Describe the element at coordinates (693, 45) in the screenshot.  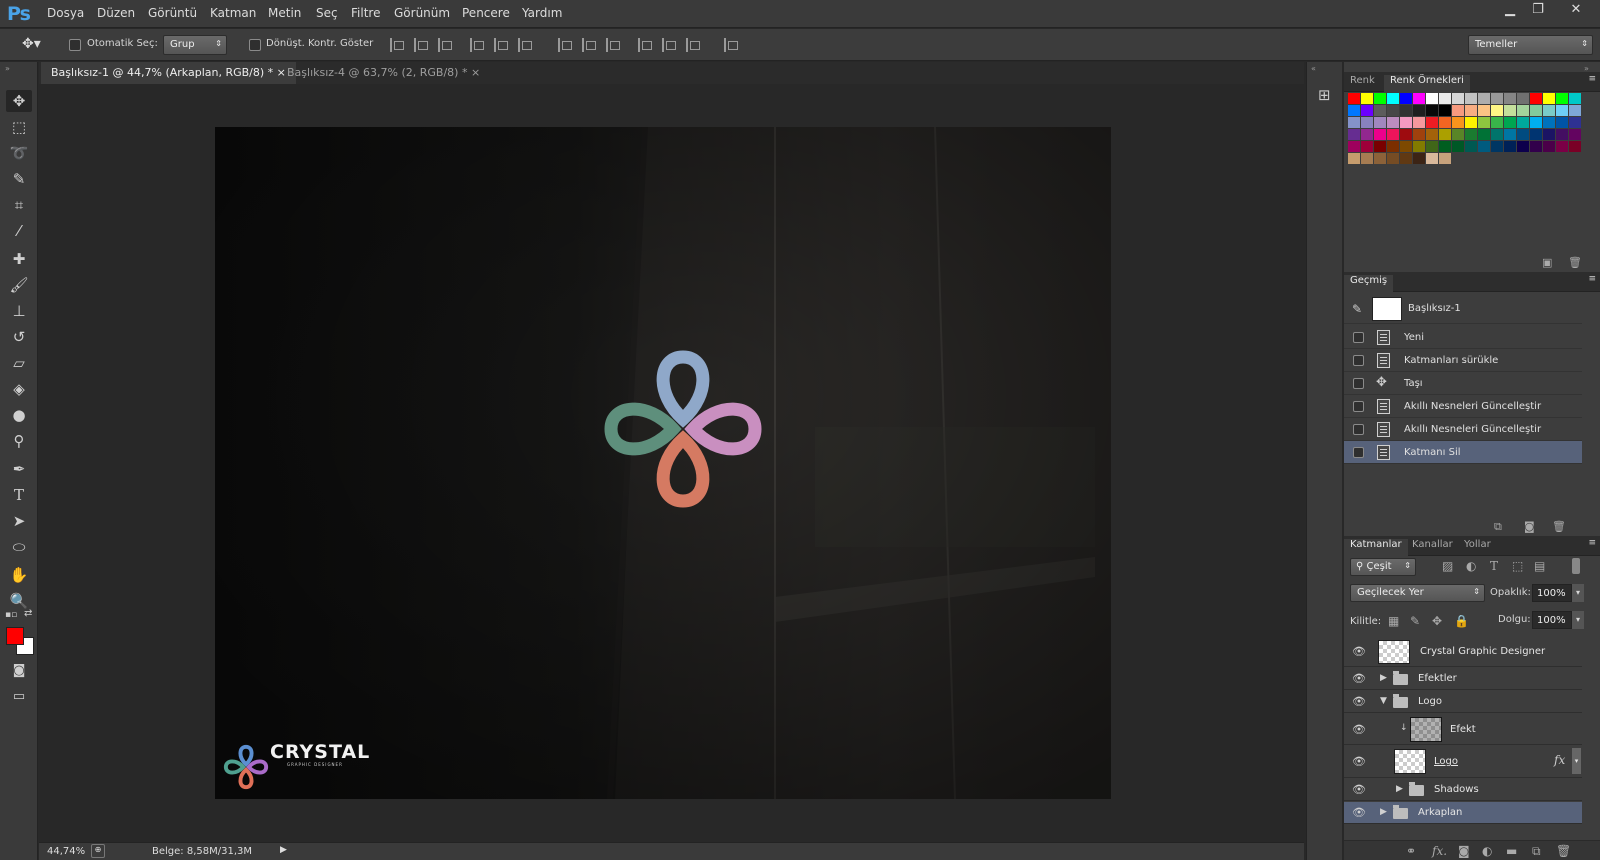
I see `distribute-right-icon` at that location.